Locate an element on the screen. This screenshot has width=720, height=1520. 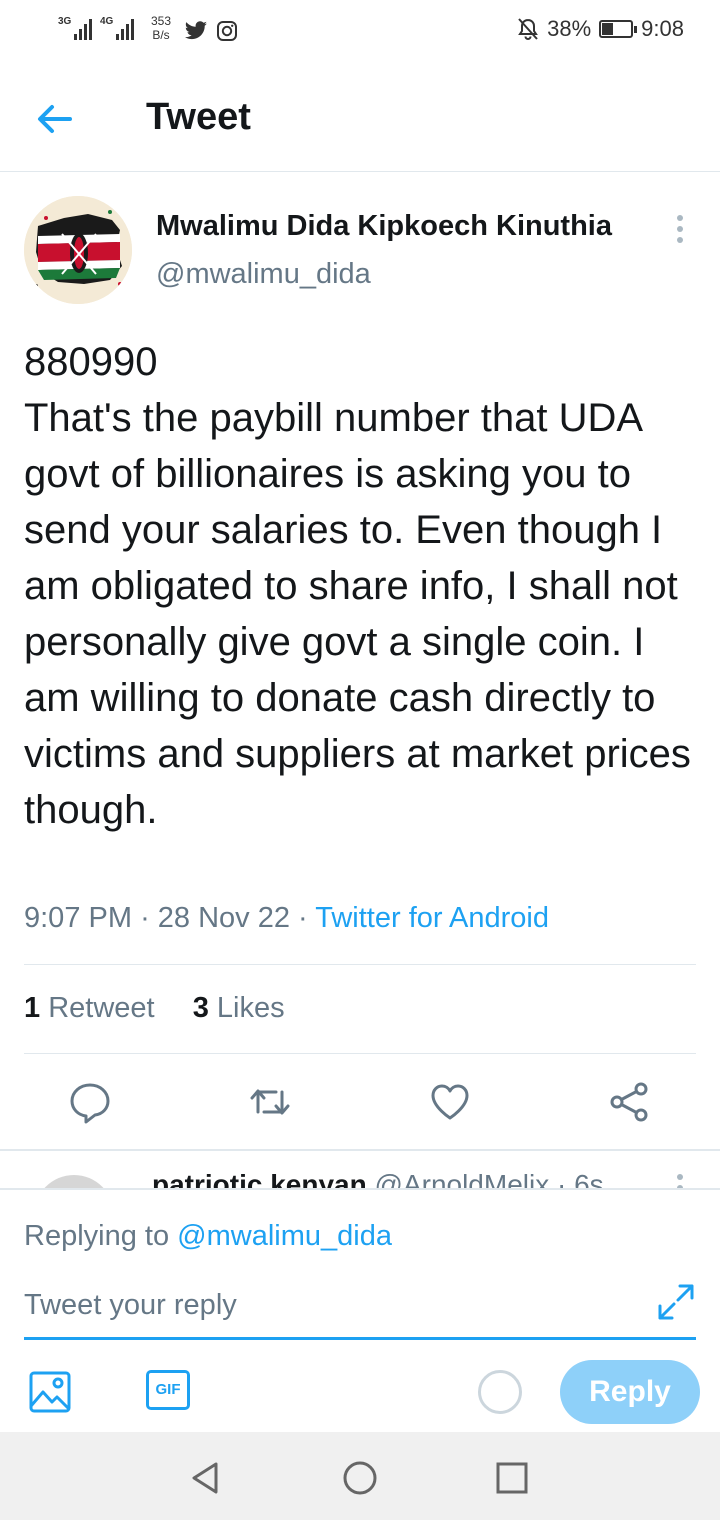
network-speed: 353 B/s is located at coordinates (161, 28).